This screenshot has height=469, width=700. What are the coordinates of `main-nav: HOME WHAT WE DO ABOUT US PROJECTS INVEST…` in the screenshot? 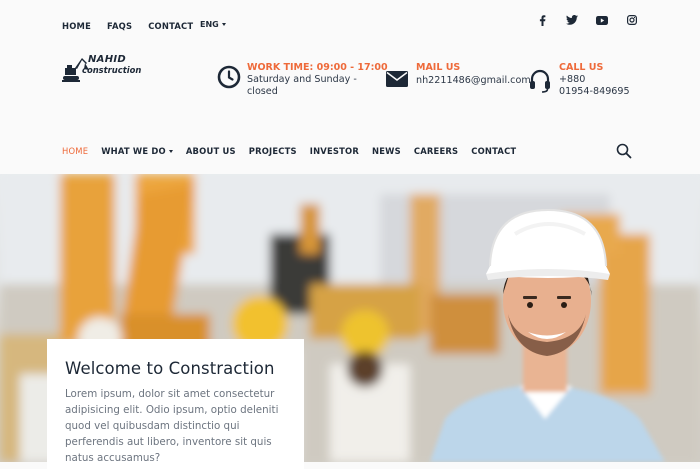 It's located at (295, 151).